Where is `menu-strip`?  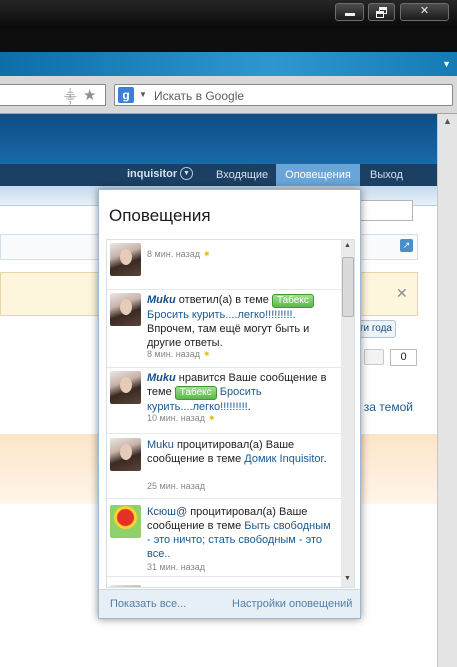 menu-strip is located at coordinates (228, 40).